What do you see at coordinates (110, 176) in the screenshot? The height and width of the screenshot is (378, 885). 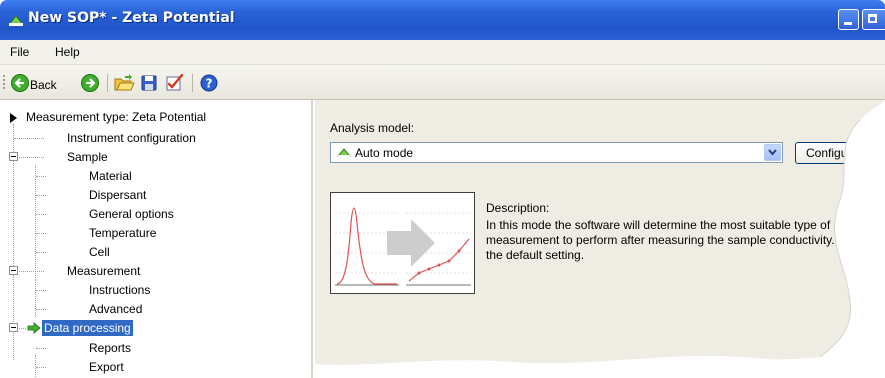 I see `tree-item-material: Material` at bounding box center [110, 176].